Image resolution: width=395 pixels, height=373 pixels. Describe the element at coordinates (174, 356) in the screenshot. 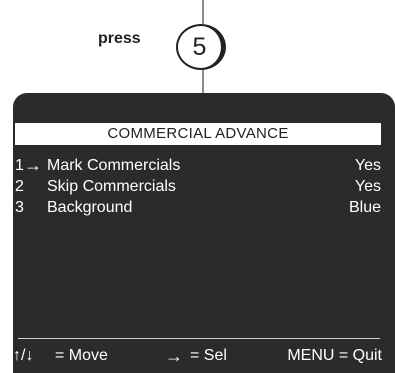

I see `right-arrow-icon: →` at that location.